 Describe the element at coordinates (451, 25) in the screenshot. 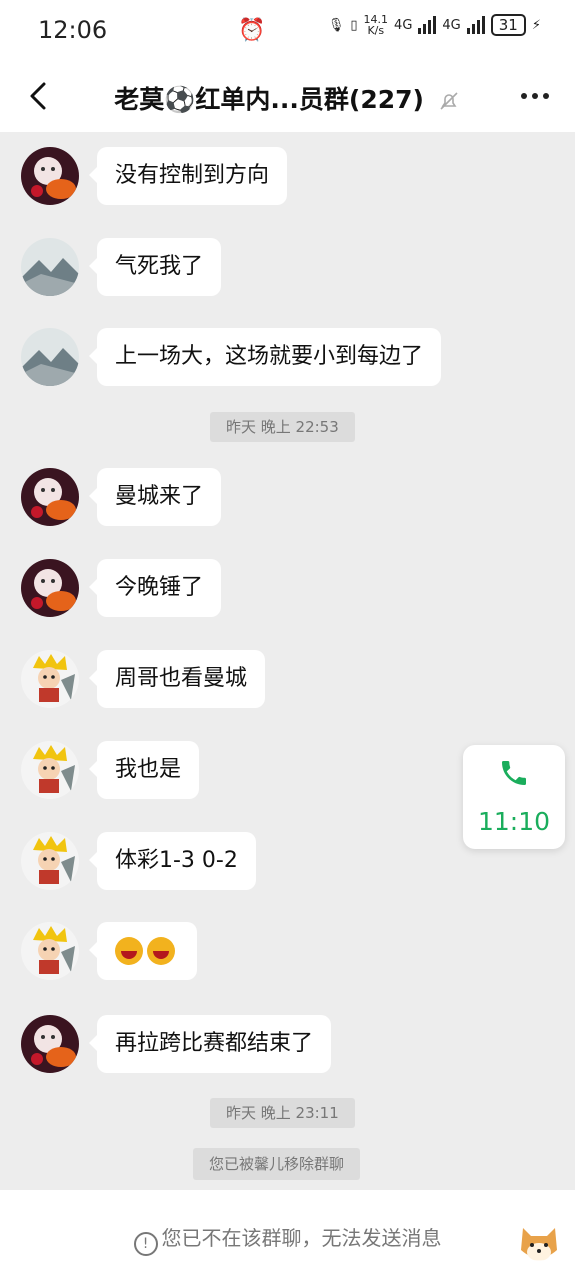

I see `network-type-2: 4G` at that location.